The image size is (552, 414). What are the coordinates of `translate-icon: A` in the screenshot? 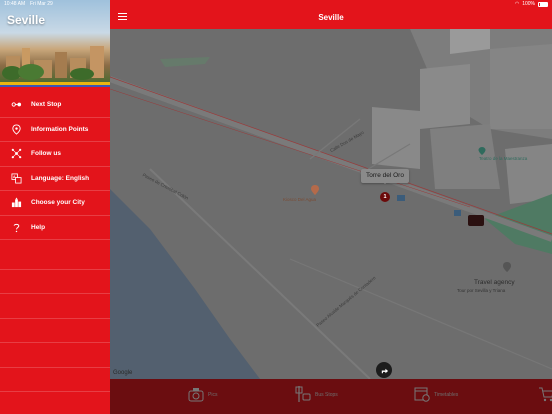 It's located at (16, 178).